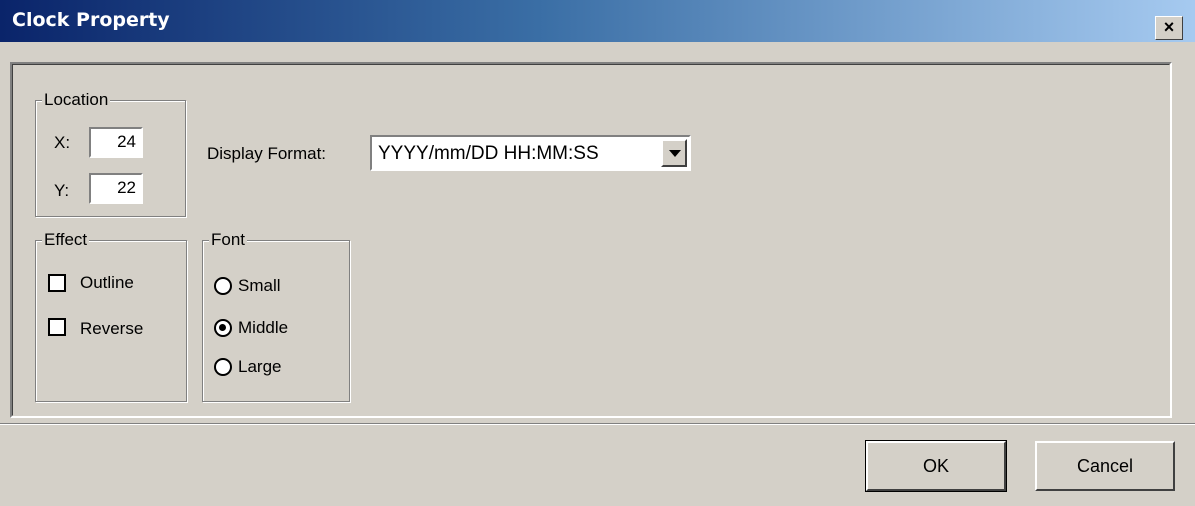 The image size is (1195, 506). Describe the element at coordinates (76, 100) in the screenshot. I see `location-legend: Location` at that location.